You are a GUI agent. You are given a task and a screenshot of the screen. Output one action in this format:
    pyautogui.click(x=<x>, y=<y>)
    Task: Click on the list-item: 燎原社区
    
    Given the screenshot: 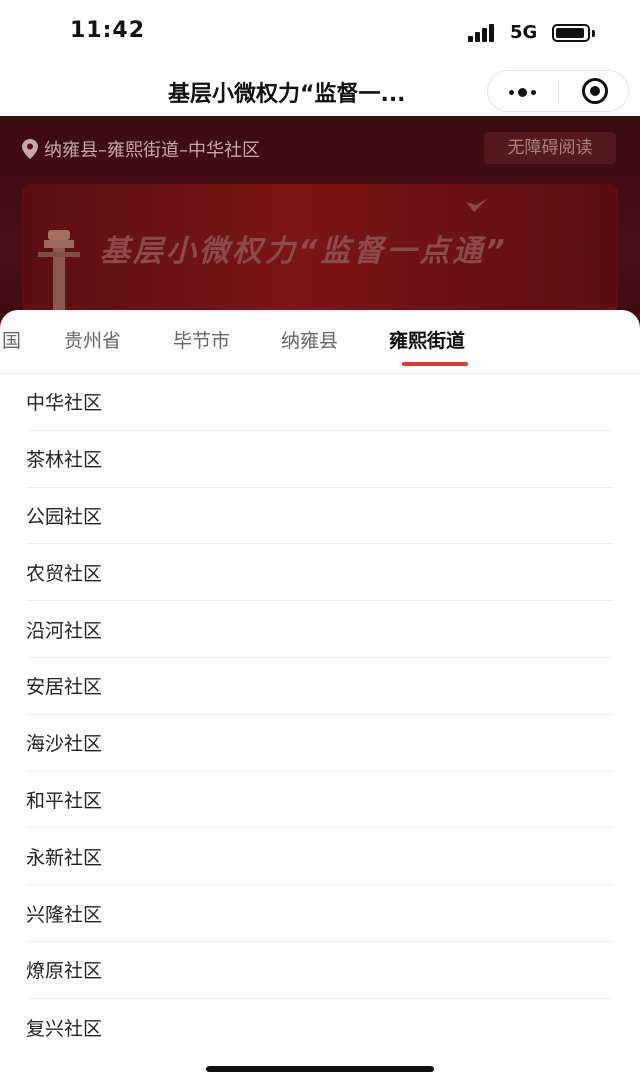 What is the action you would take?
    pyautogui.click(x=320, y=970)
    